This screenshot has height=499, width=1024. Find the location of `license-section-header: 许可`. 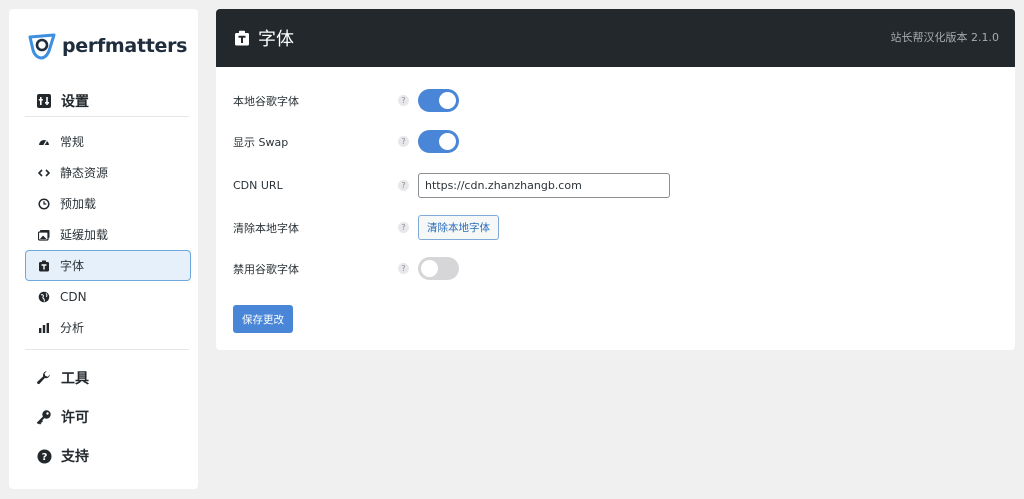

license-section-header: 许可 is located at coordinates (62, 417).